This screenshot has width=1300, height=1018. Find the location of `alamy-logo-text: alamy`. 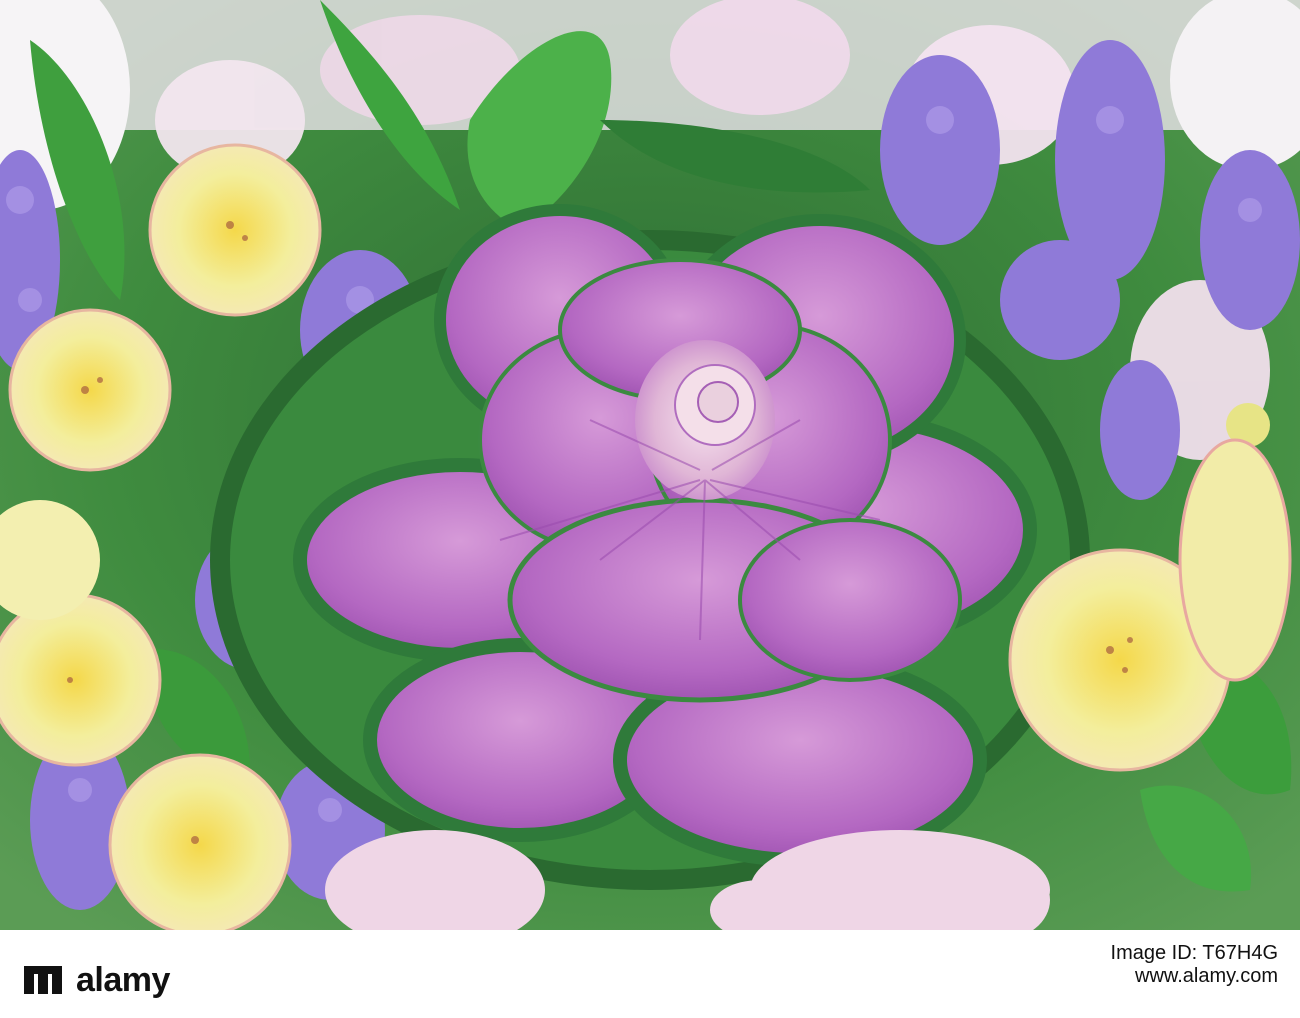

alamy-logo-text: alamy is located at coordinates (123, 980).